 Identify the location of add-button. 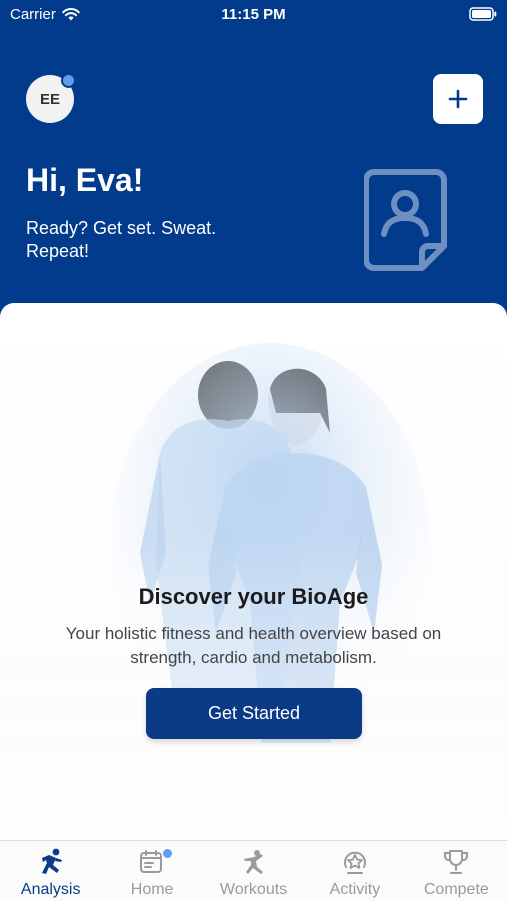
(458, 99).